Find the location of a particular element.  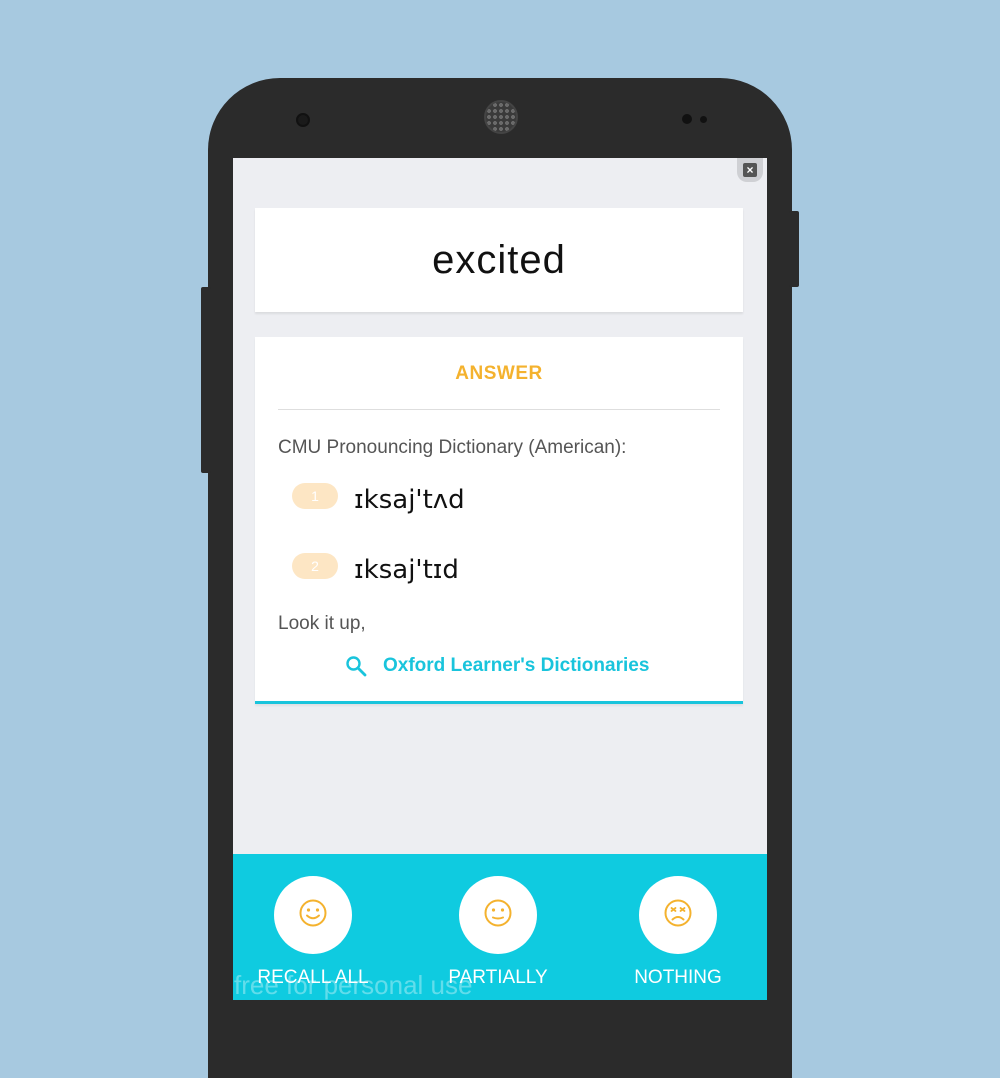

watermark: free for personal use is located at coordinates (353, 985).